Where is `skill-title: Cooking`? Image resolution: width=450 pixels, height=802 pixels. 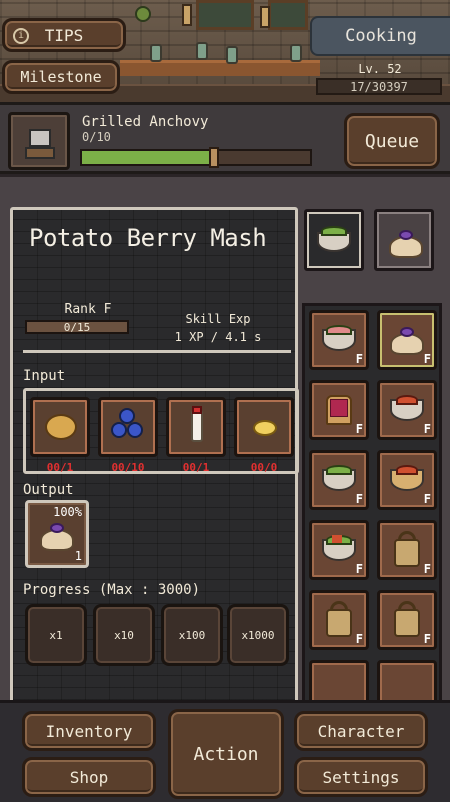
skill-title: Cooking is located at coordinates (380, 36).